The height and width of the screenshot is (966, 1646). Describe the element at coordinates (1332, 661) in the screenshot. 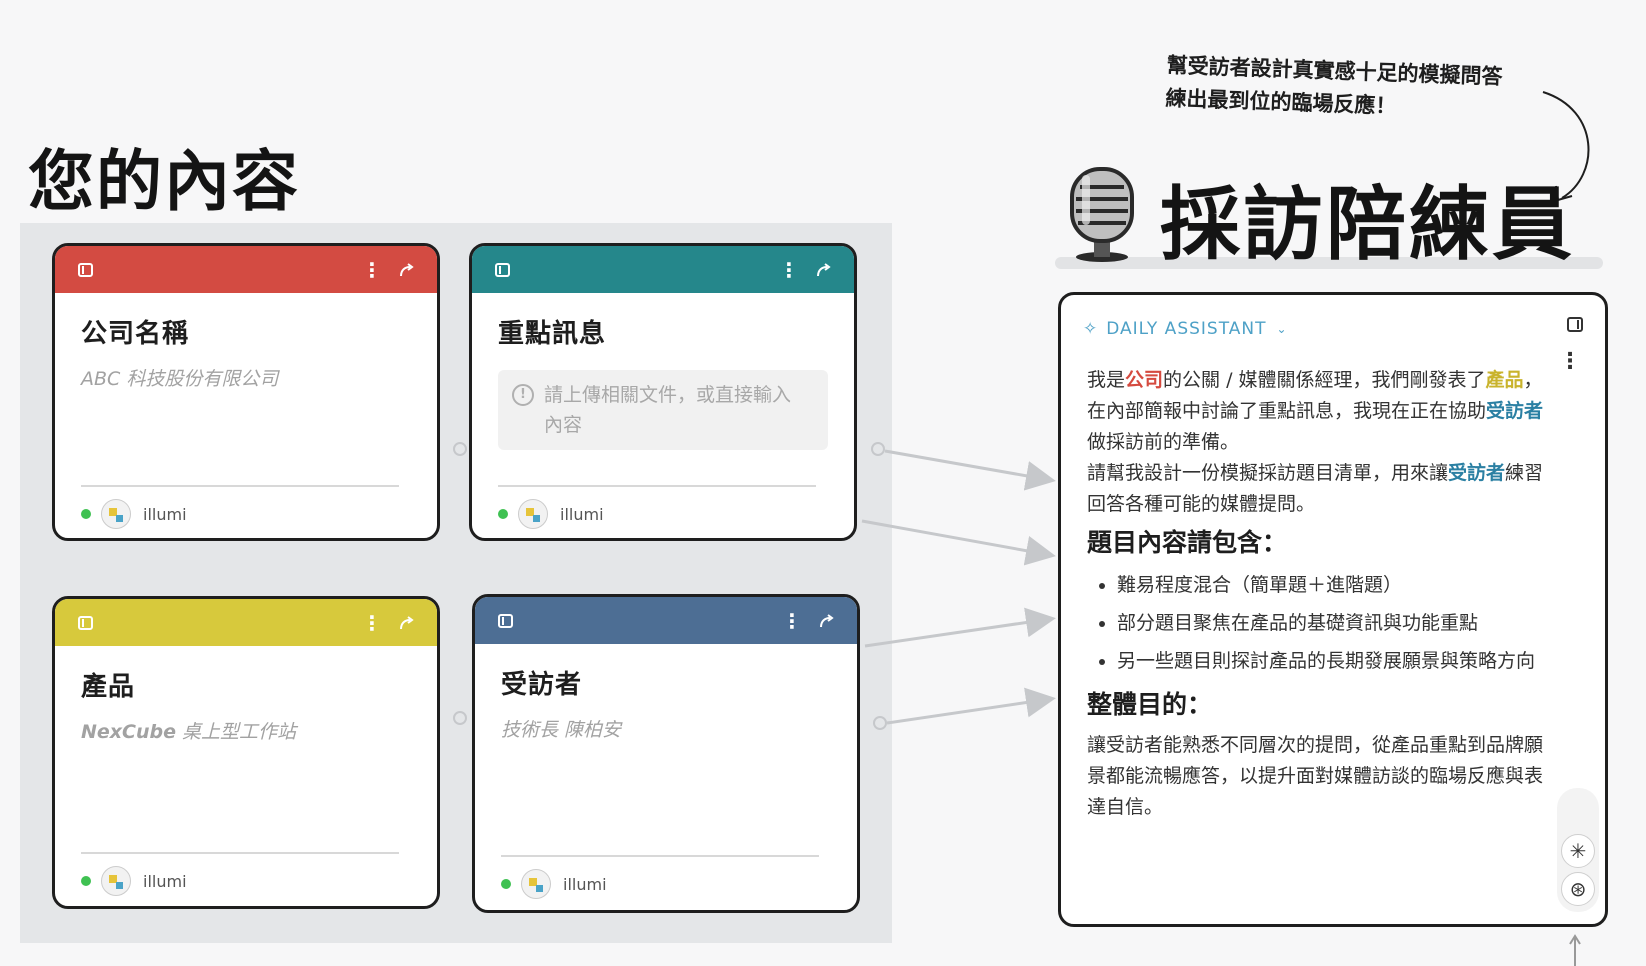

I see `list-item: 另一些題目則探討產品的長期發展願景與策略方向` at that location.